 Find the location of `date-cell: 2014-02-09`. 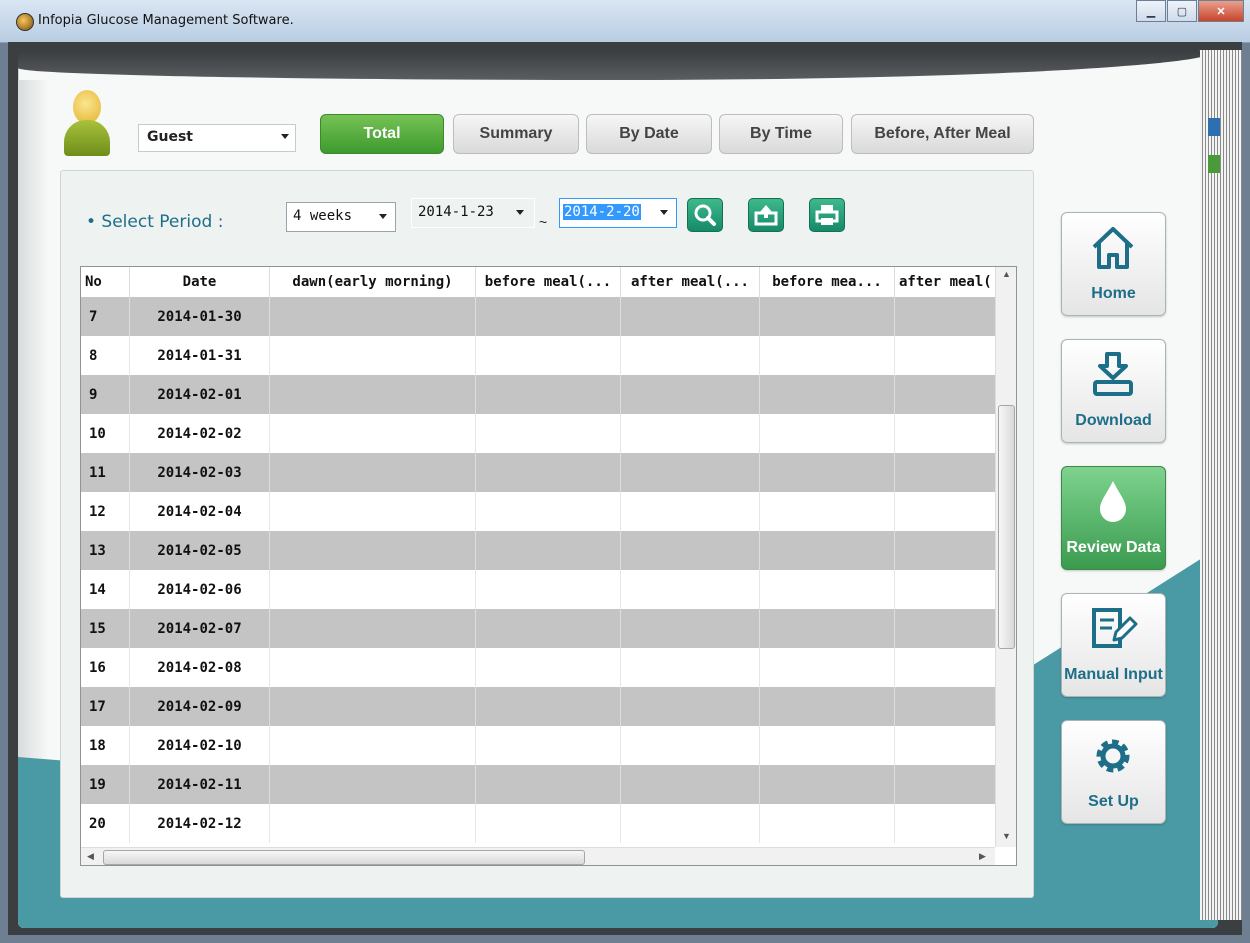

date-cell: 2014-02-09 is located at coordinates (199, 706).